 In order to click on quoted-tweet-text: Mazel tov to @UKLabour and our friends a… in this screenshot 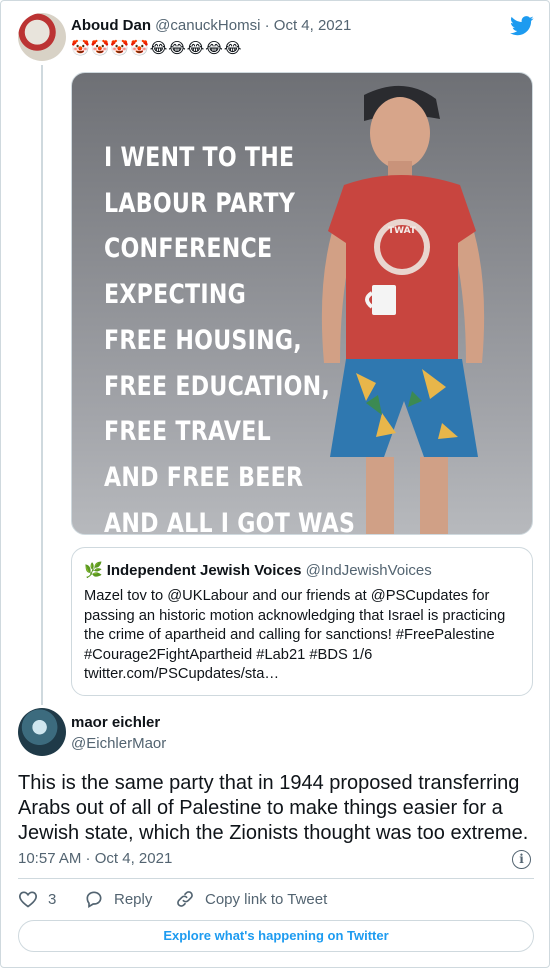, I will do `click(304, 636)`.